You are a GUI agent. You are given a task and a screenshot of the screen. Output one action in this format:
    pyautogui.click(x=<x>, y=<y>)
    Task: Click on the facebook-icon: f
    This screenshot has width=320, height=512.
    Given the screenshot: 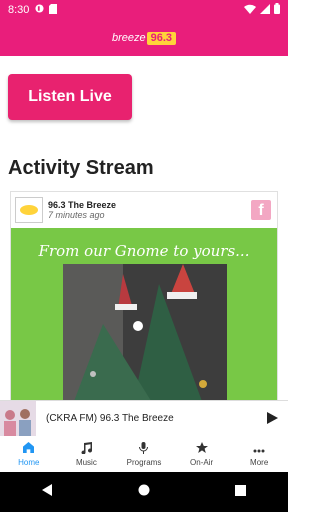 What is the action you would take?
    pyautogui.click(x=261, y=210)
    